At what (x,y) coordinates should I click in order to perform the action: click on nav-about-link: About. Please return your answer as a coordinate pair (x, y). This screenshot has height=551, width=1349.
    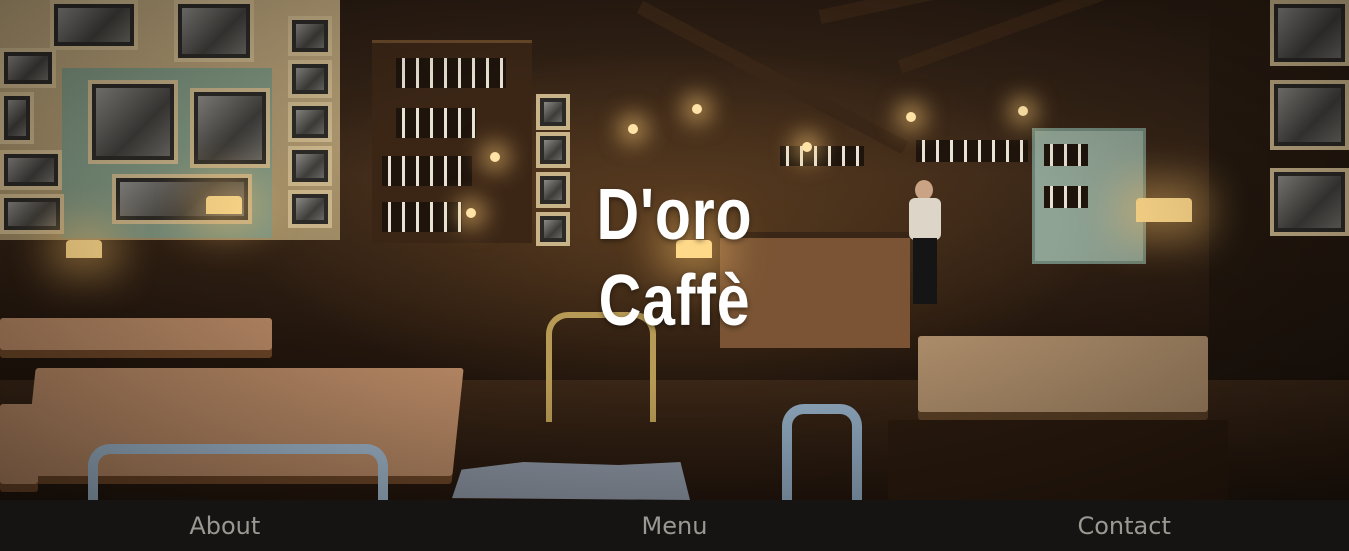
    Looking at the image, I should click on (225, 525).